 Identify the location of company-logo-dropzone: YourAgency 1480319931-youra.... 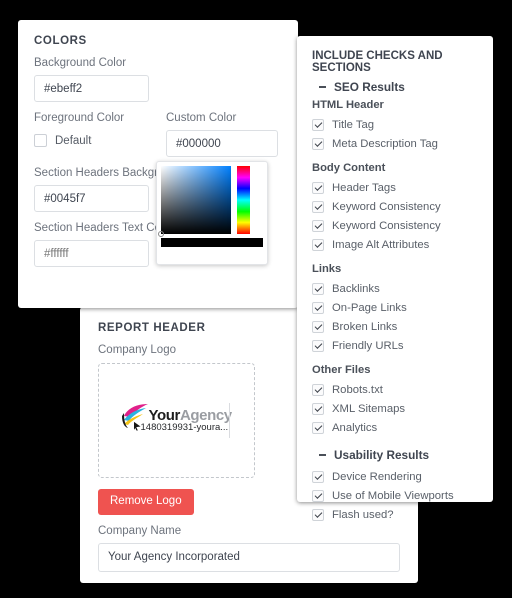
(176, 420).